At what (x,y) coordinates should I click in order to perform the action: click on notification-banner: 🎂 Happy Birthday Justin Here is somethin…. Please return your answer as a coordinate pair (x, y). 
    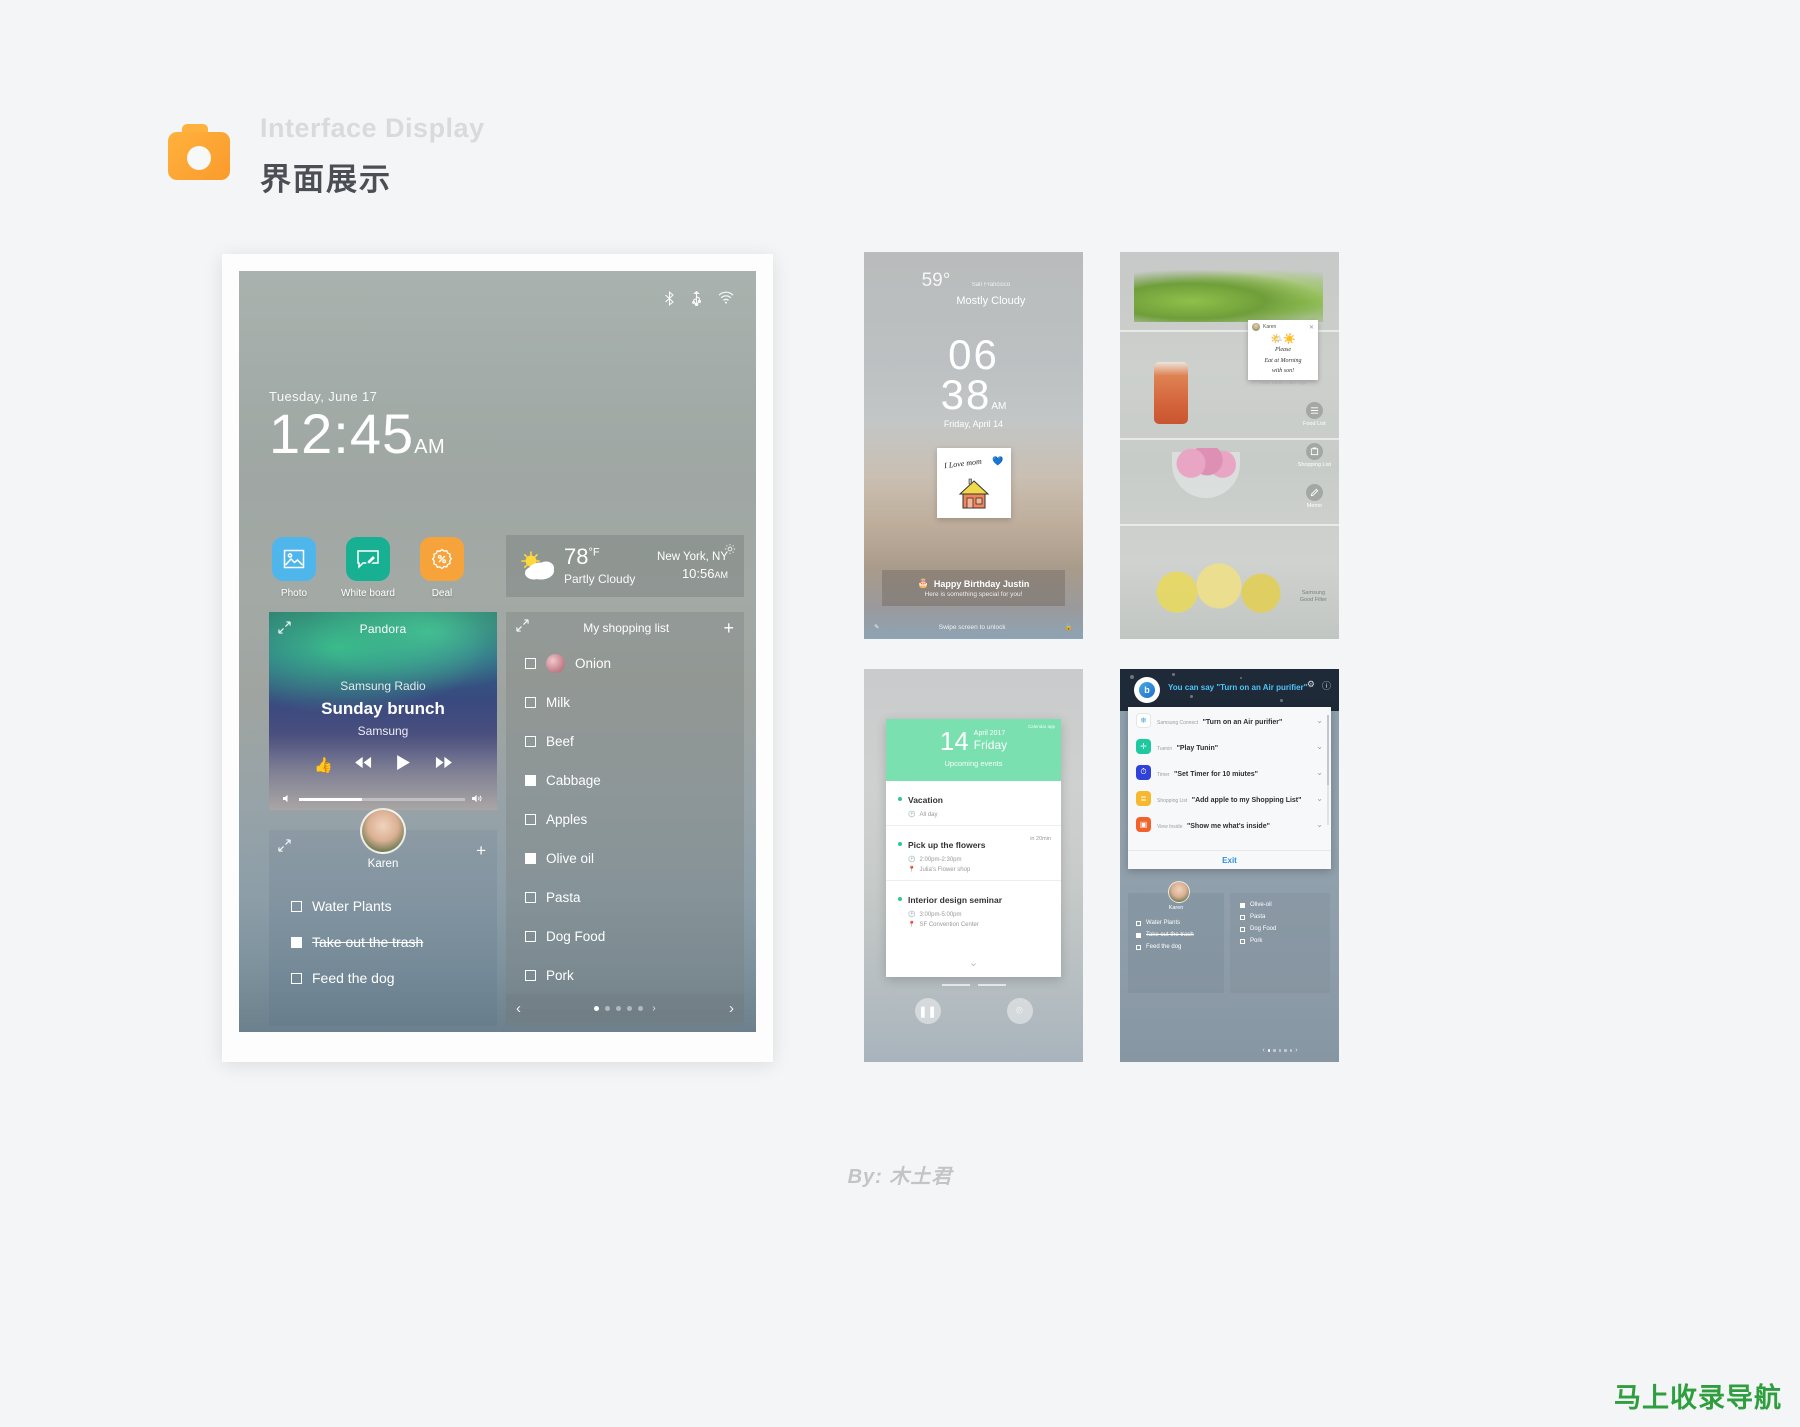
    Looking at the image, I should click on (973, 588).